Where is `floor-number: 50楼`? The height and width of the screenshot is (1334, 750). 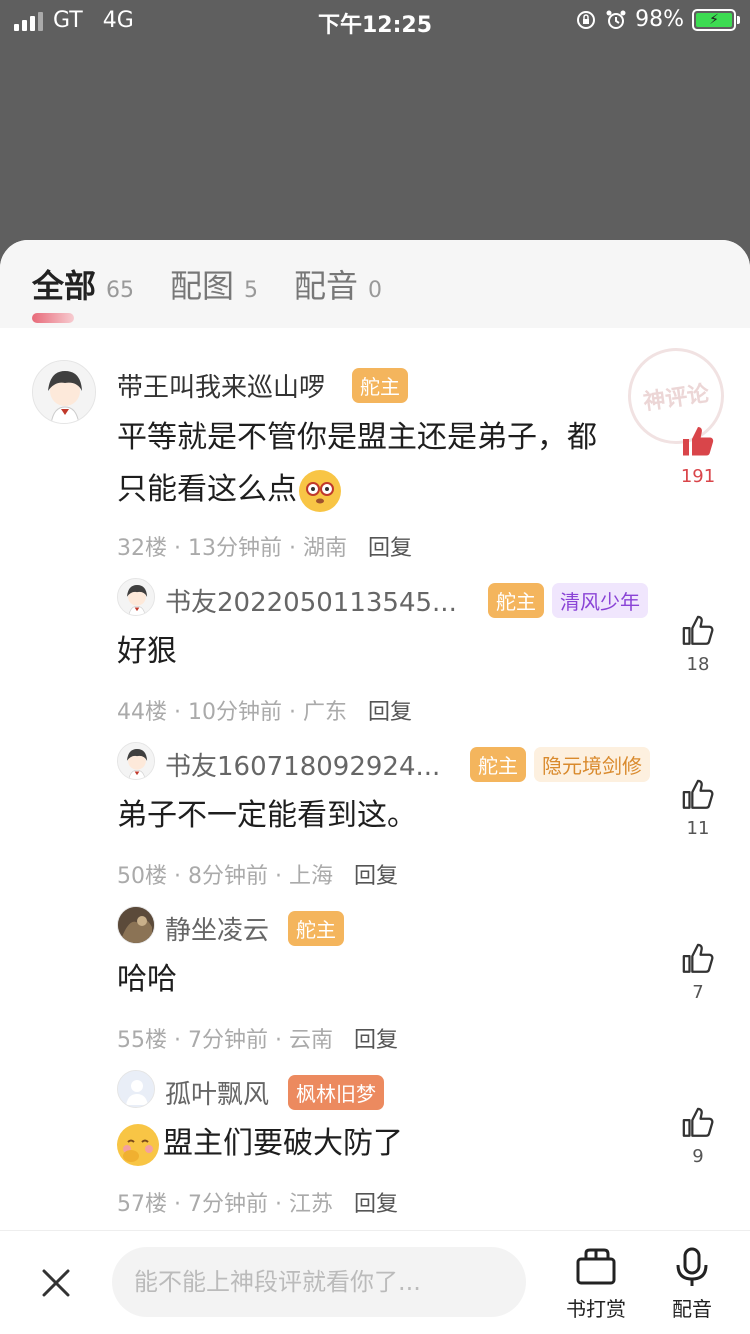 floor-number: 50楼 is located at coordinates (142, 876).